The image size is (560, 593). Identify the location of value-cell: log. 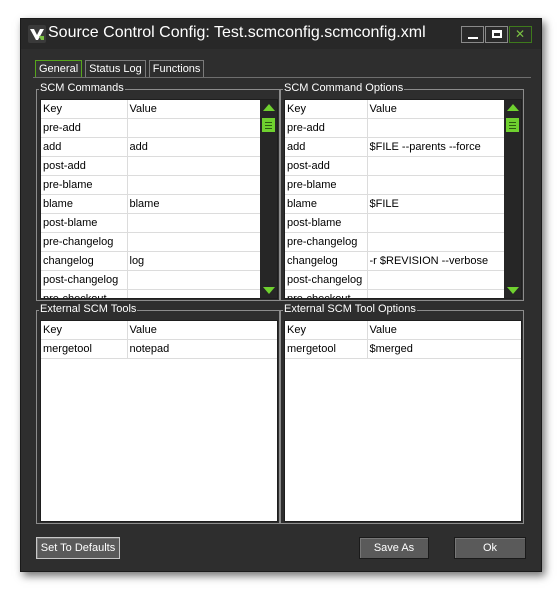
(194, 261).